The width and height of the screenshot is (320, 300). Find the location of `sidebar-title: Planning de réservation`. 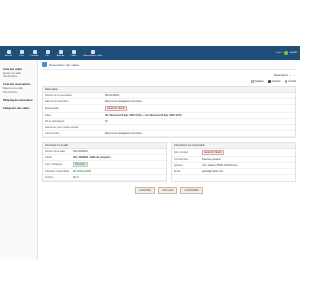

sidebar-title: Planning de réservation is located at coordinates (18, 100).